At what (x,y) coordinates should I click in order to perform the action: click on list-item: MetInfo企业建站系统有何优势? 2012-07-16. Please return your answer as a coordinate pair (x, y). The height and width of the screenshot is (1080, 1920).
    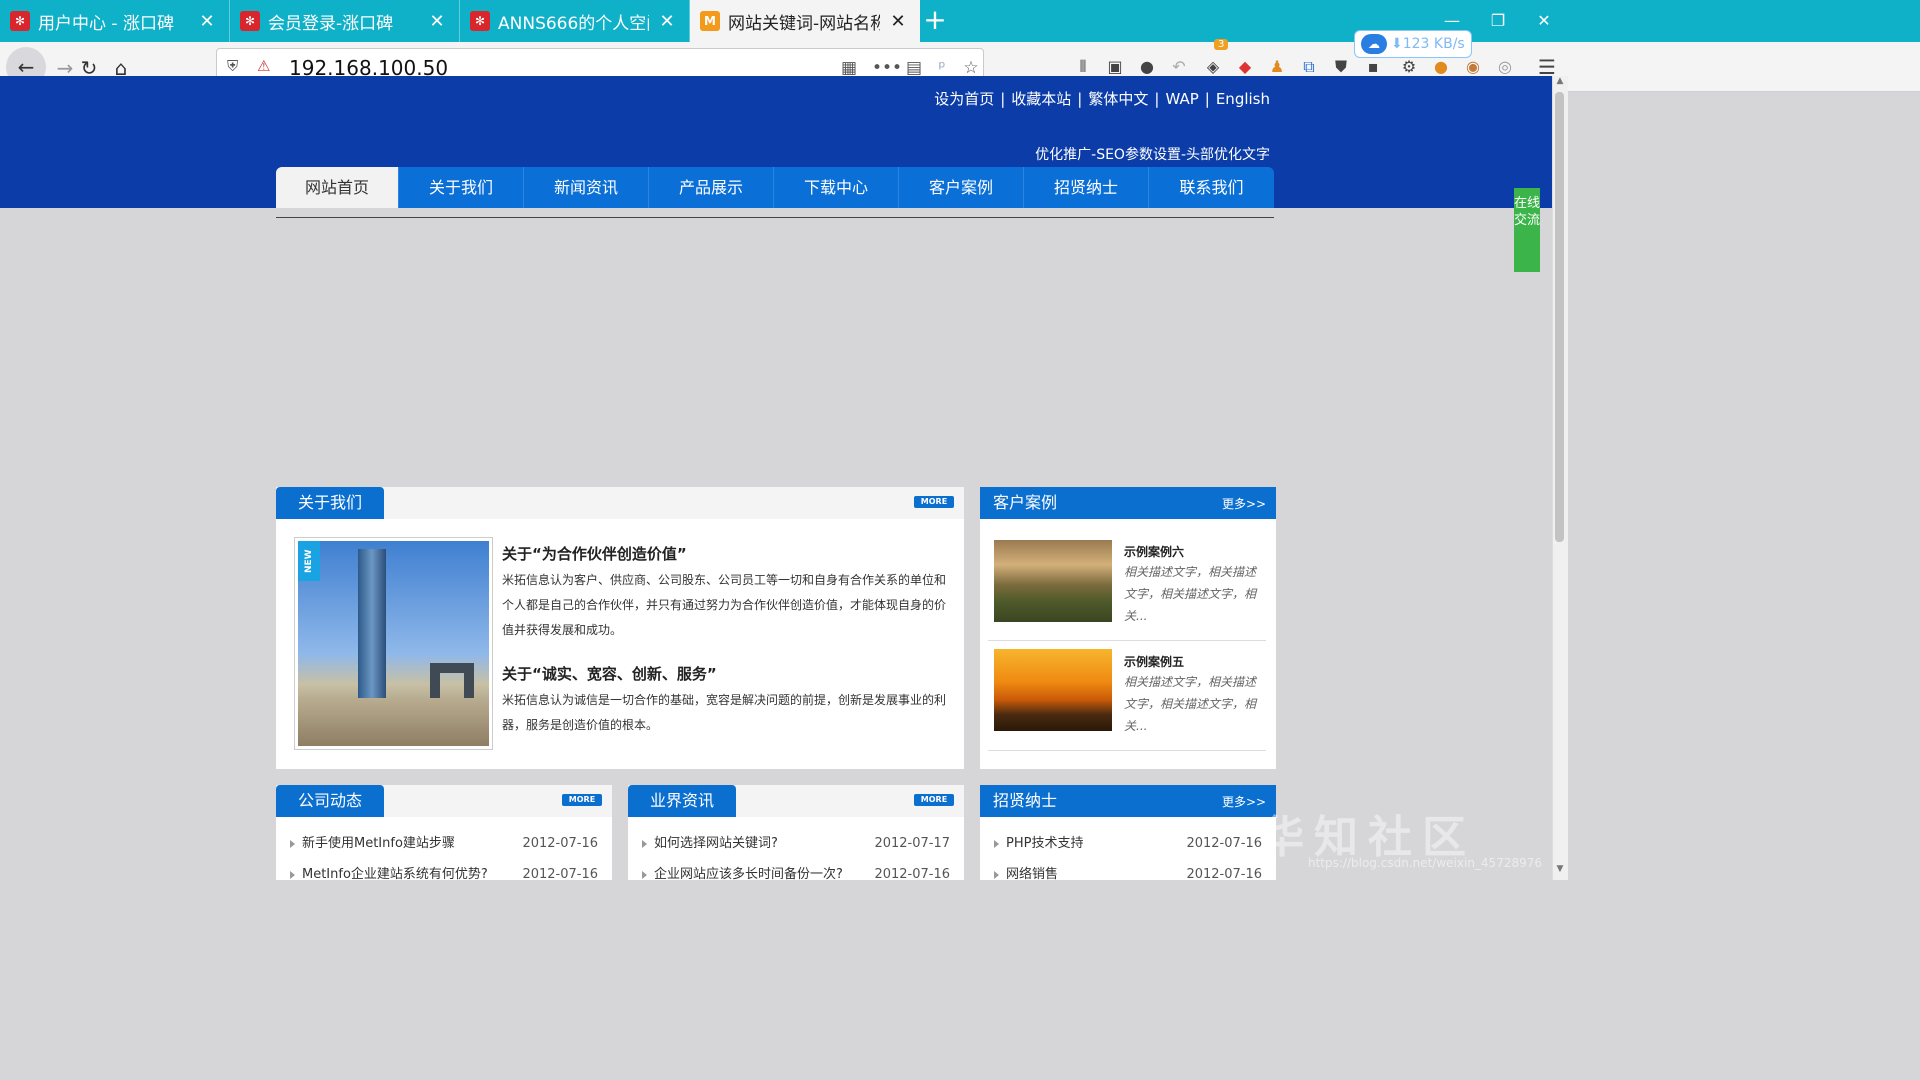
    Looking at the image, I should click on (443, 869).